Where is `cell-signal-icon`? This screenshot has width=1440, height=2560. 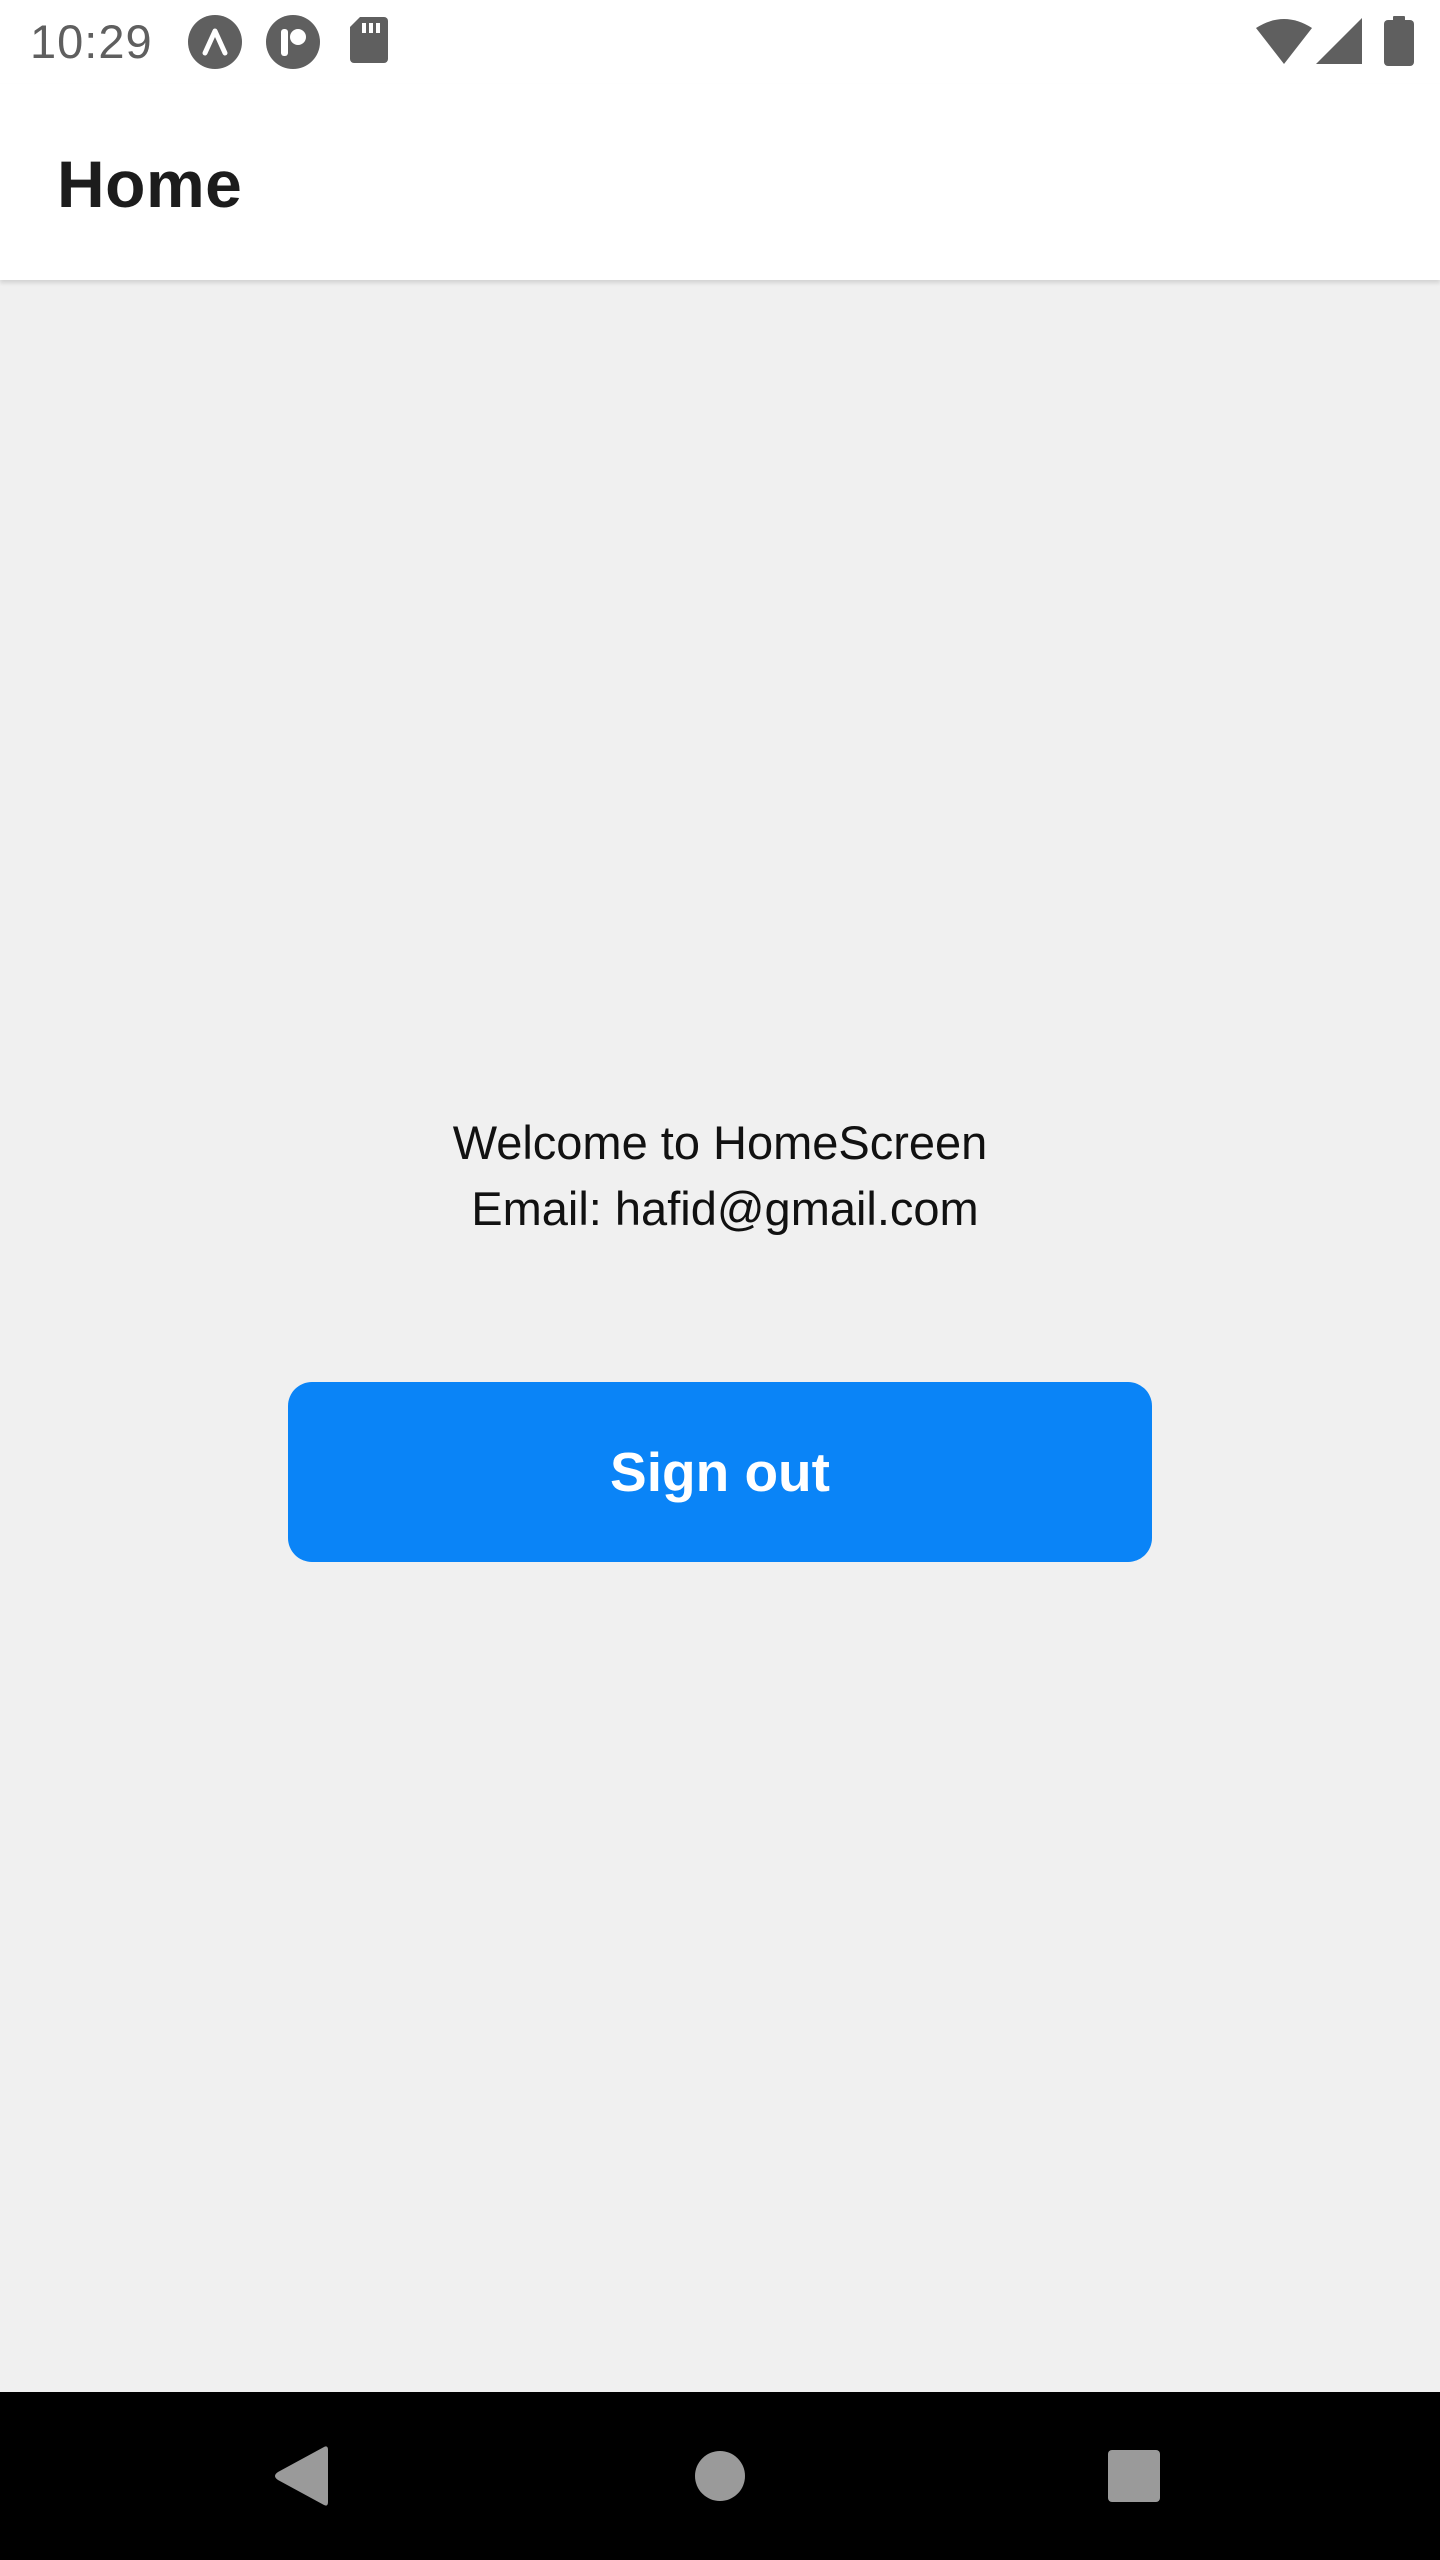 cell-signal-icon is located at coordinates (1339, 43).